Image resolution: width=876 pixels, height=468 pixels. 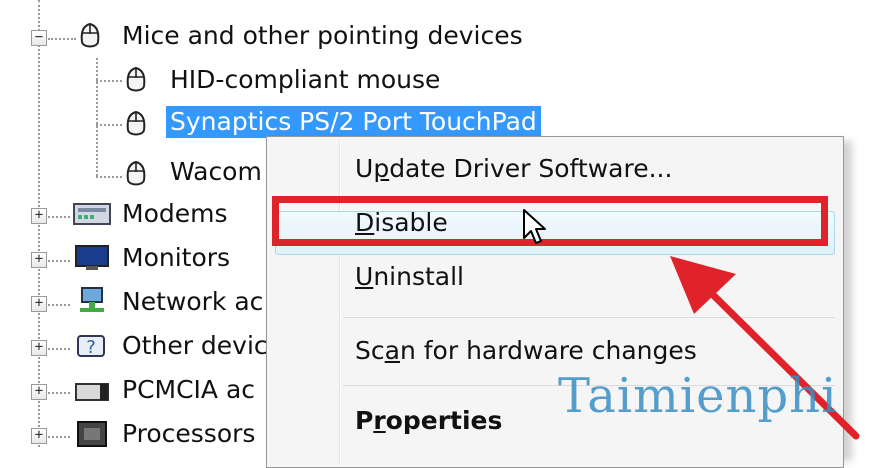 I want to click on network-adapter-icon, so click(x=92, y=299).